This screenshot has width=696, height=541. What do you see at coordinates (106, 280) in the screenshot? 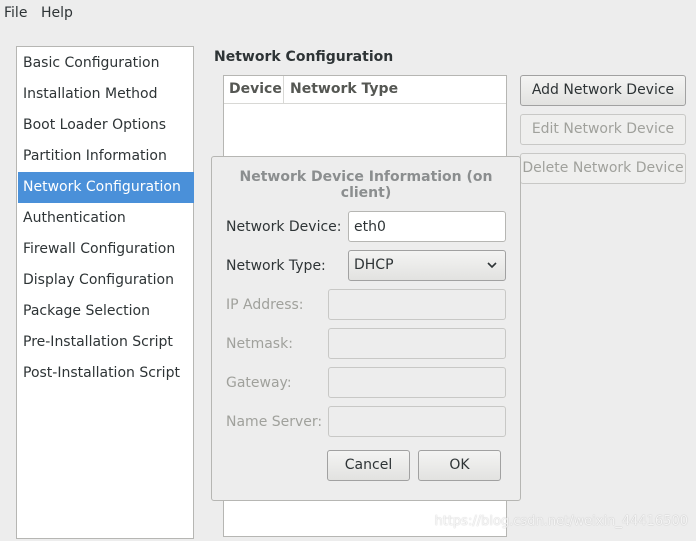
I see `sidebar-item-display-configuration: Display Configuration` at bounding box center [106, 280].